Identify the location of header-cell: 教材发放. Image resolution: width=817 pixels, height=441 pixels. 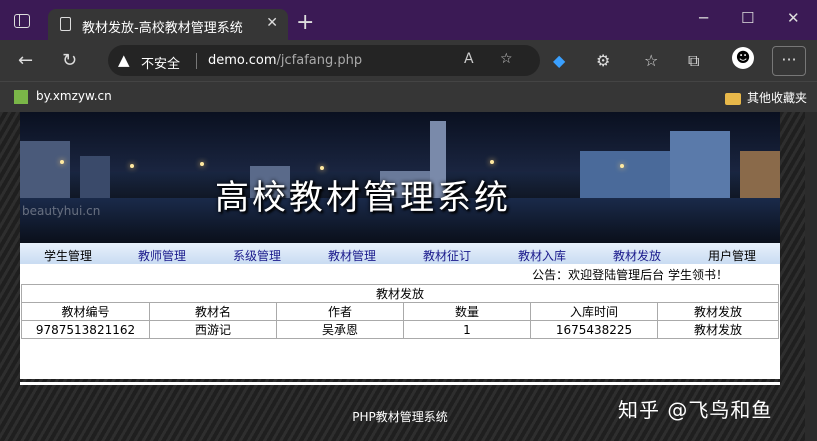
(718, 311).